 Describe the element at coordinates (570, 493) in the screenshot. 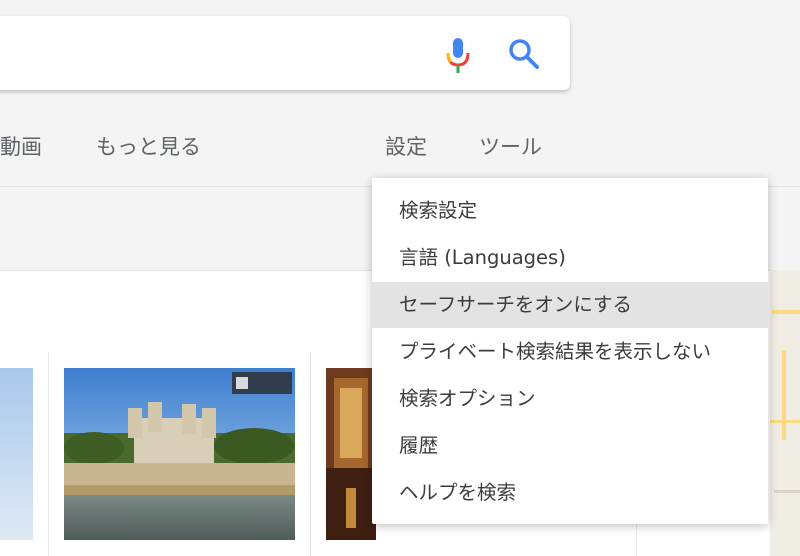

I see `menu-item-search-help: ヘルプを検索` at that location.